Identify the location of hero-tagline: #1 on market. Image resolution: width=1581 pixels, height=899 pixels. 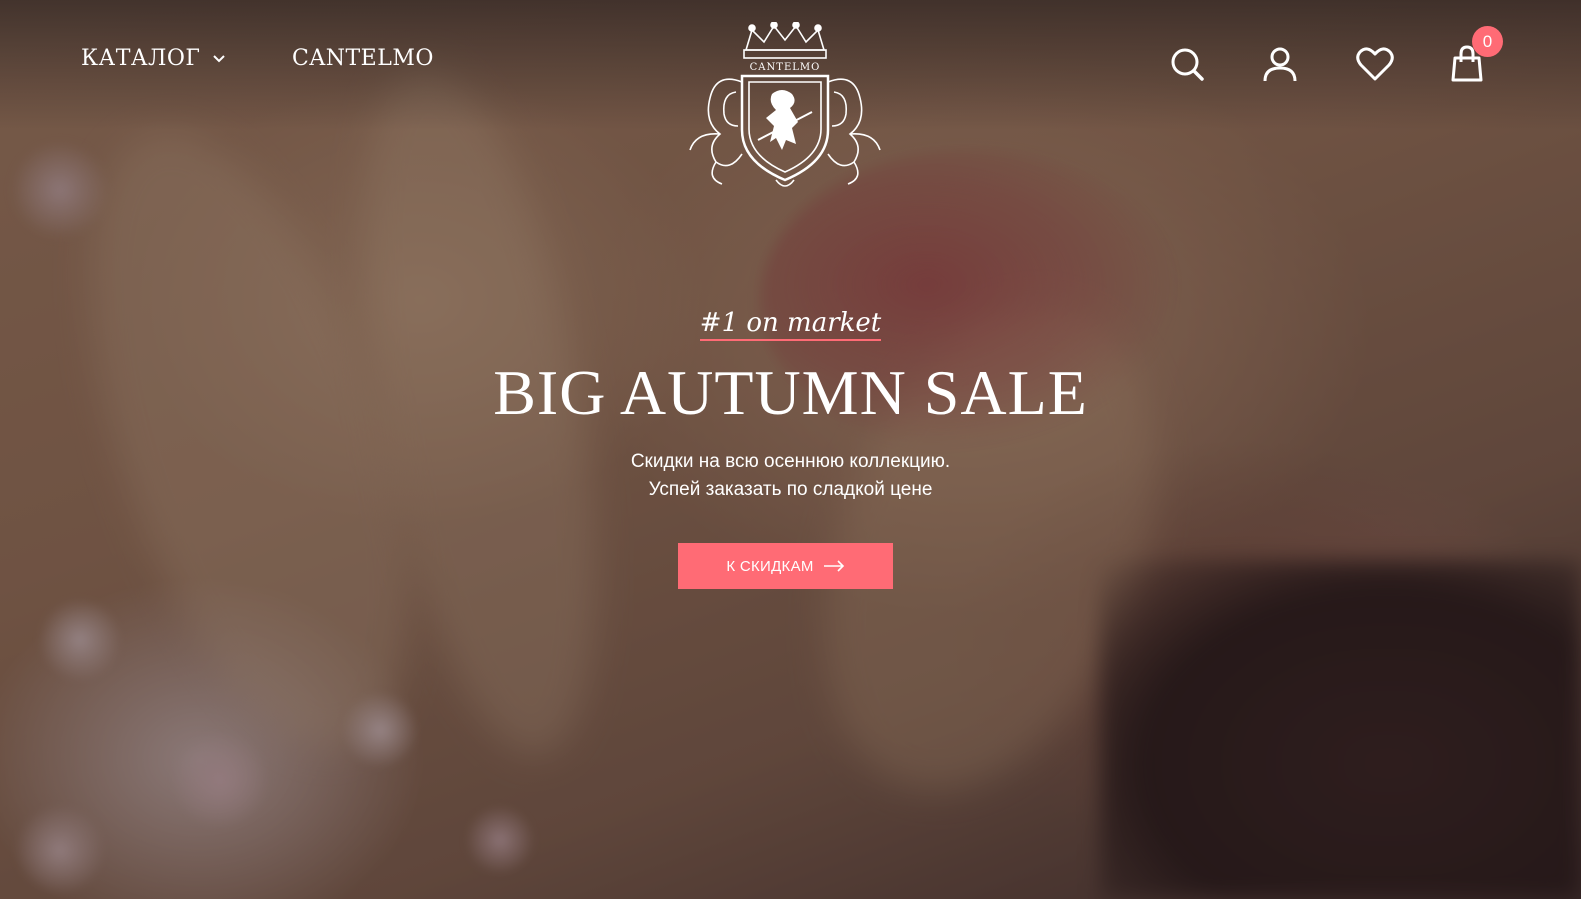
(790, 324).